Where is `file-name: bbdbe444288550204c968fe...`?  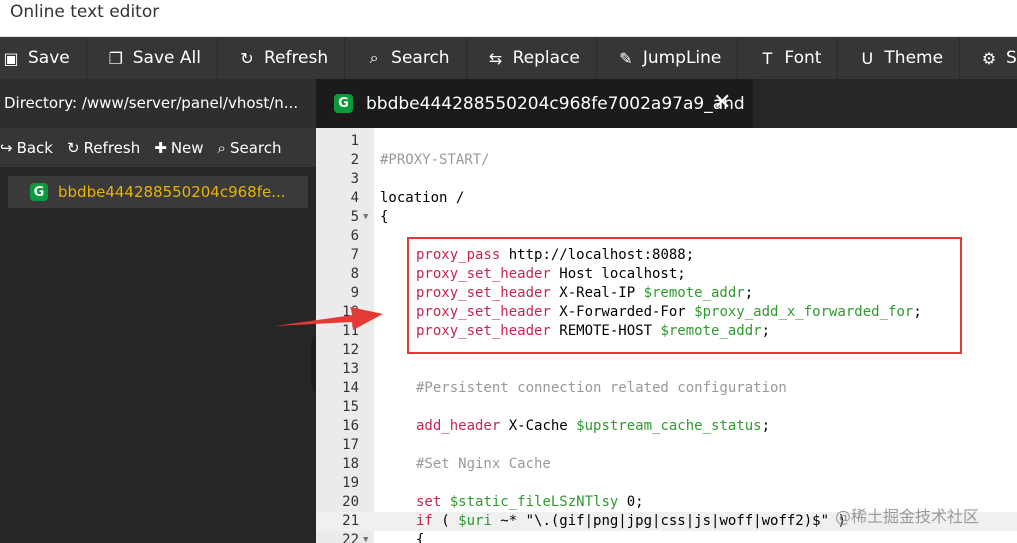
file-name: bbdbe444288550204c968fe... is located at coordinates (172, 192).